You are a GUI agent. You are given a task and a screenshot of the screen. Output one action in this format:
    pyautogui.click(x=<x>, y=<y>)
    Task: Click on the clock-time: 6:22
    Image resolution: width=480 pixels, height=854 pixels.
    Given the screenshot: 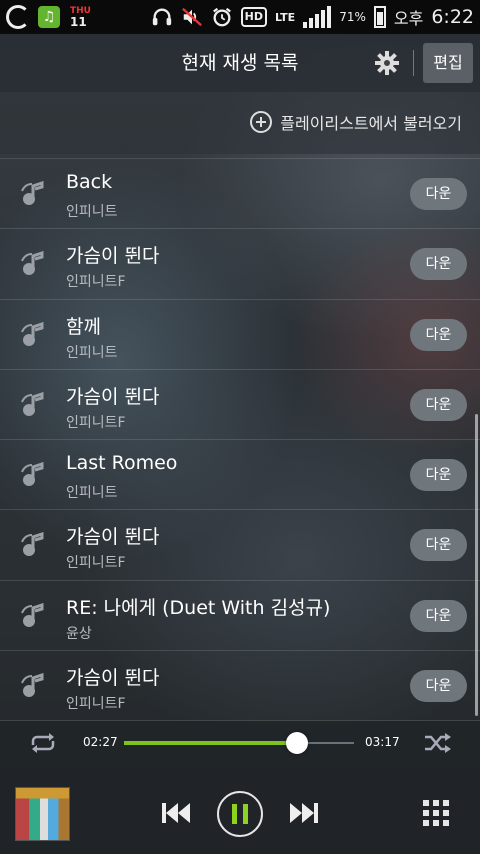 What is the action you would take?
    pyautogui.click(x=452, y=17)
    